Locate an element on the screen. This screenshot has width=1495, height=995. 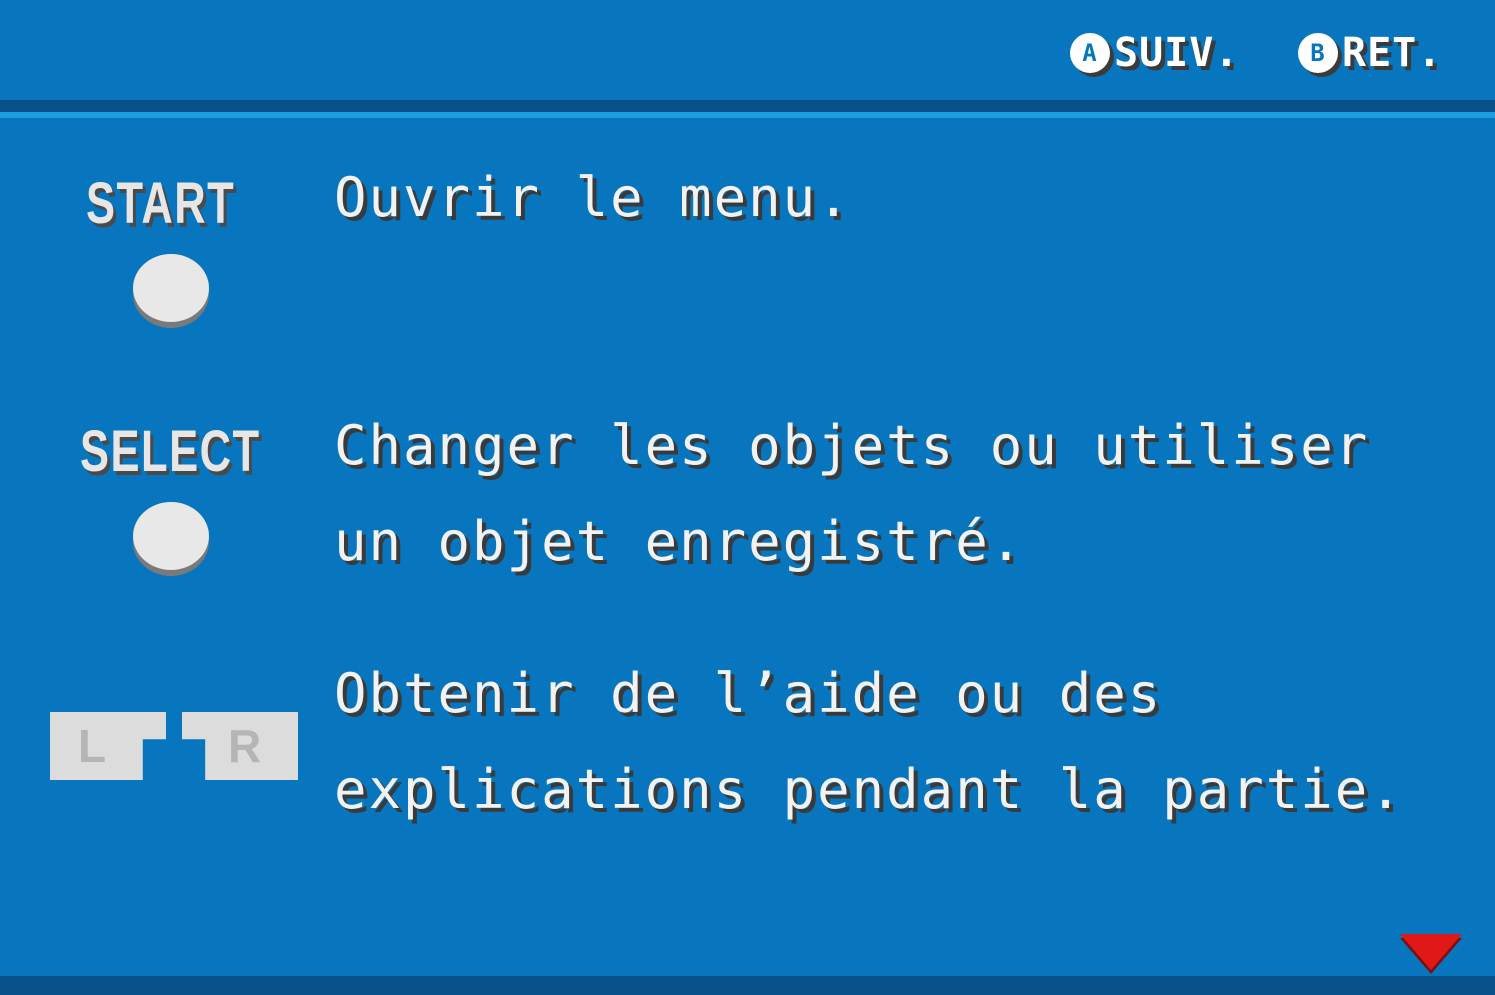
lr-description-line2: explications pendant la partie. is located at coordinates (869, 789).